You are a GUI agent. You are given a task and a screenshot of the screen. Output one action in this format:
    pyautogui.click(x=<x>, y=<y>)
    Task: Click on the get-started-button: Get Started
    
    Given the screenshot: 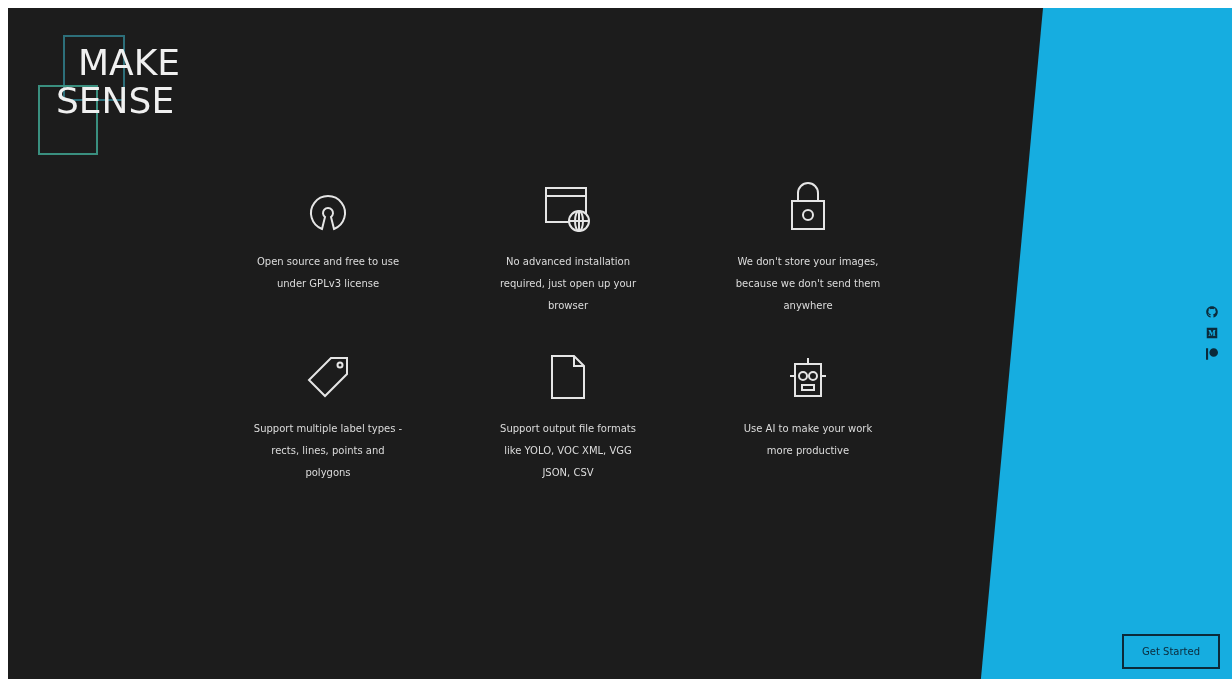 What is the action you would take?
    pyautogui.click(x=1171, y=651)
    